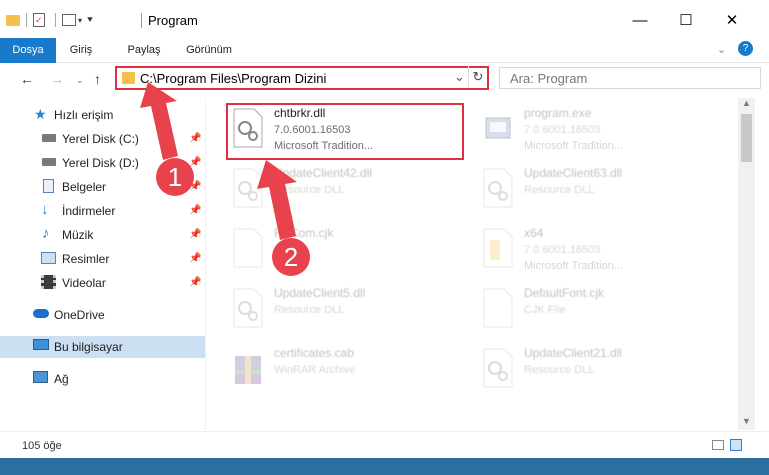 The width and height of the screenshot is (769, 475). What do you see at coordinates (459, 77) in the screenshot?
I see `chevron-down-icon: ⌄` at bounding box center [459, 77].